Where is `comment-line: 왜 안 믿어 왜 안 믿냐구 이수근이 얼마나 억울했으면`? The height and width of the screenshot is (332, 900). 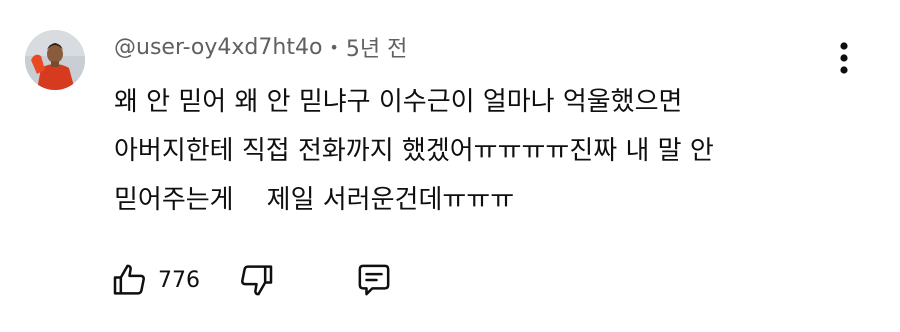 comment-line: 왜 안 믿어 왜 안 믿냐구 이수근이 얼마나 억울했으면 is located at coordinates (398, 102).